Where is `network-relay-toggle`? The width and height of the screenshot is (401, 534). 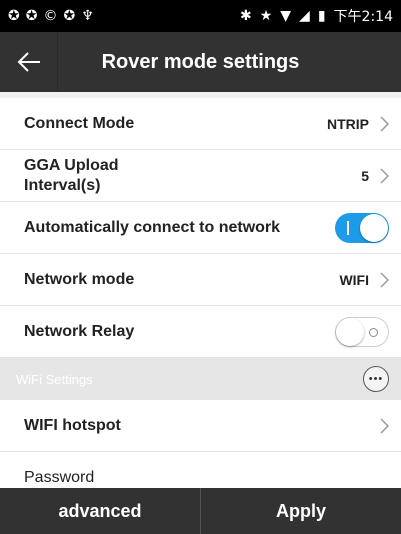
network-relay-toggle is located at coordinates (362, 331).